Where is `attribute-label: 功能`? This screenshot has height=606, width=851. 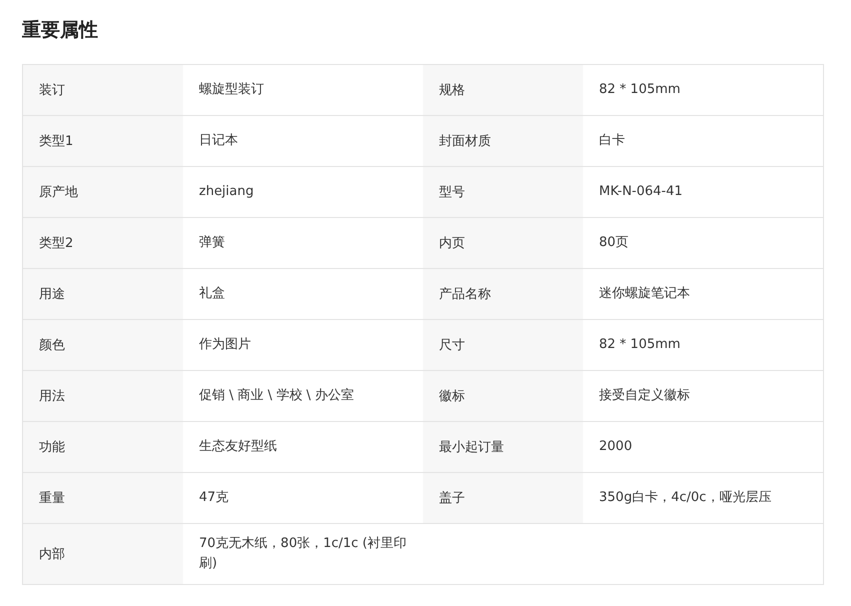
attribute-label: 功能 is located at coordinates (103, 447).